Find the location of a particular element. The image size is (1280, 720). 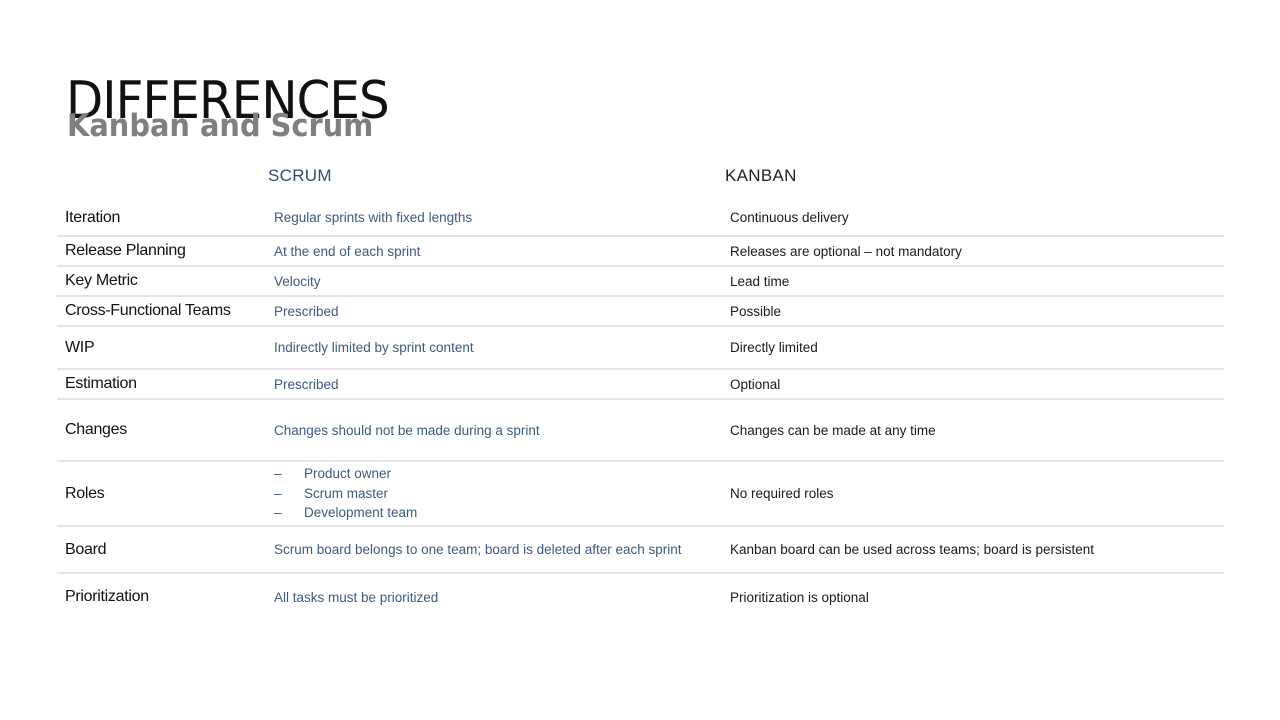

row-label: Iteration is located at coordinates (93, 217).